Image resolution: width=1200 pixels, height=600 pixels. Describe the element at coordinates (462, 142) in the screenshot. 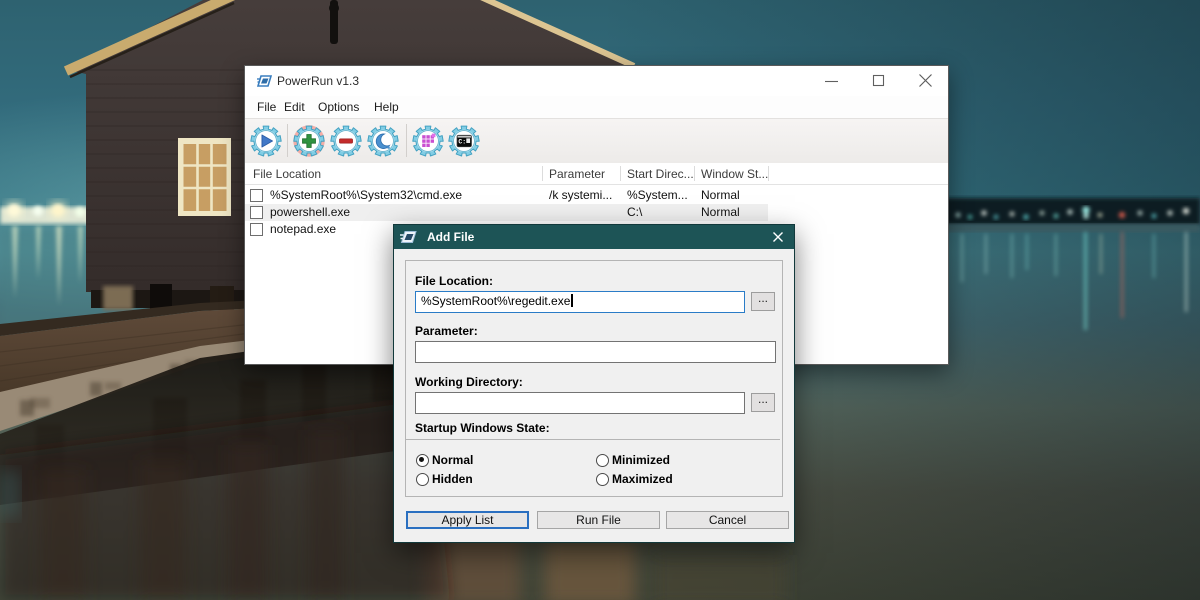

I see `svg-text: C:` at that location.